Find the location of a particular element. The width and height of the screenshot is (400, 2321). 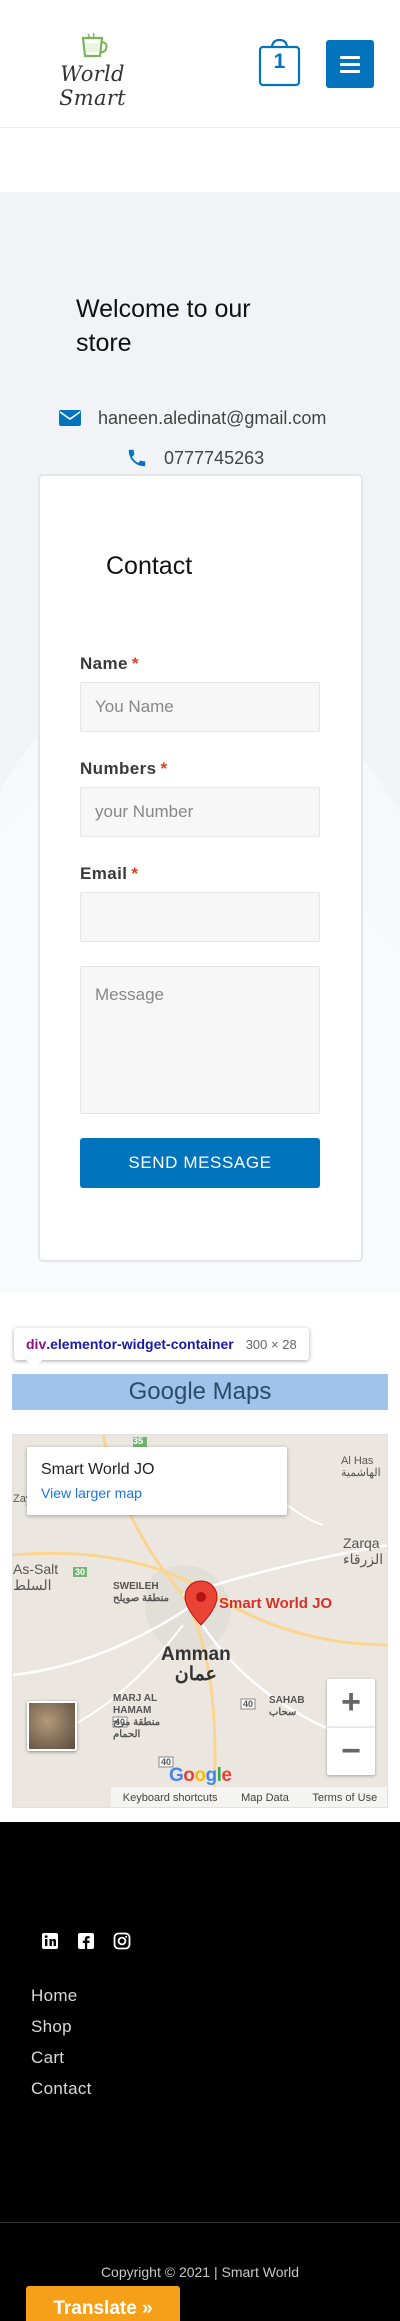

zoom-in-button: + is located at coordinates (351, 1703).